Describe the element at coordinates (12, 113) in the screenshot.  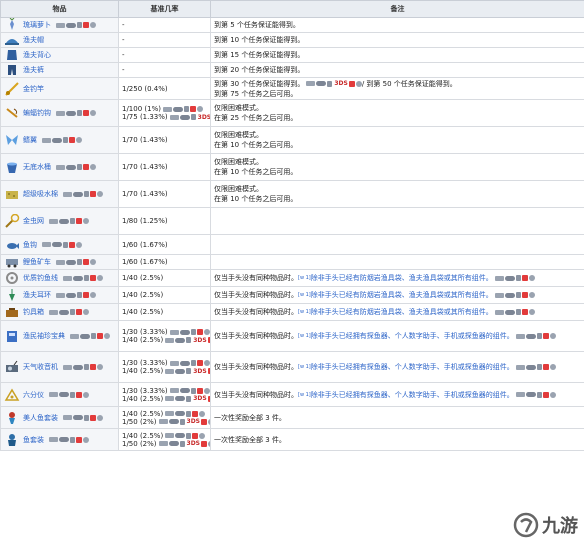
I see `hook-icon` at that location.